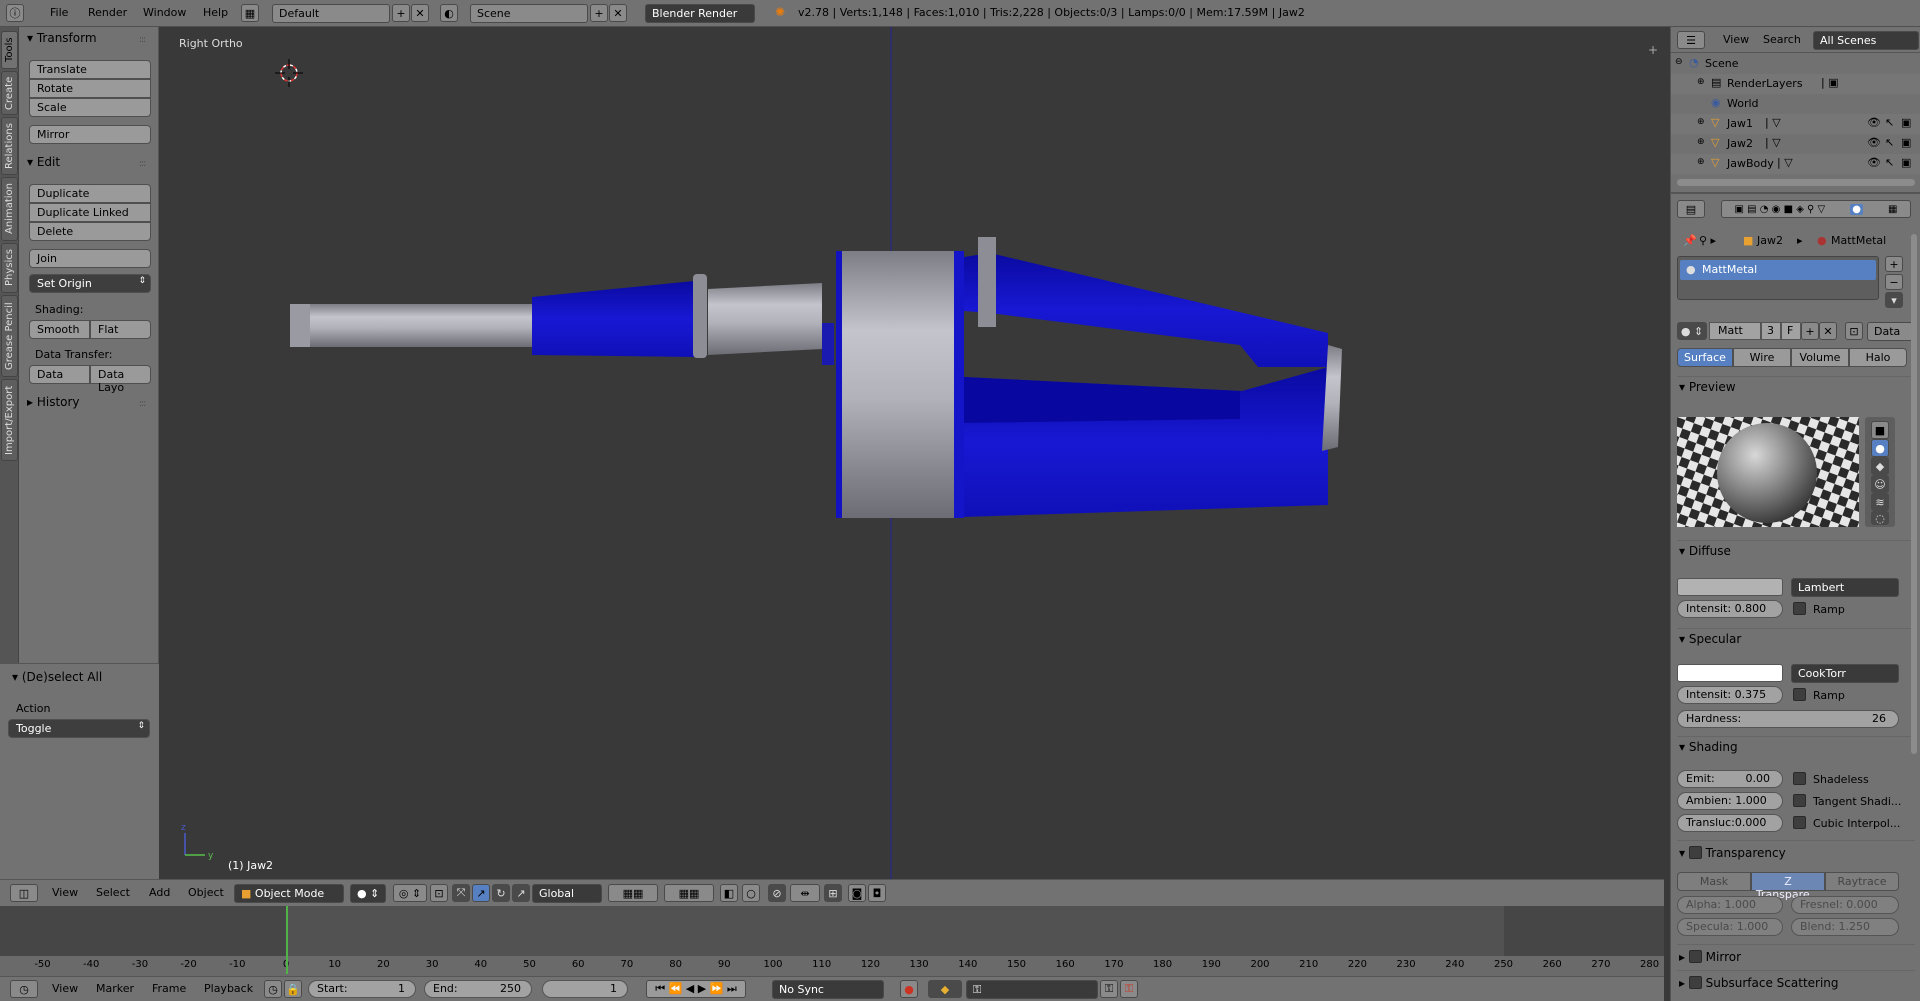 The height and width of the screenshot is (1001, 1920). I want to click on tab-import-export: Import/Export, so click(9, 420).